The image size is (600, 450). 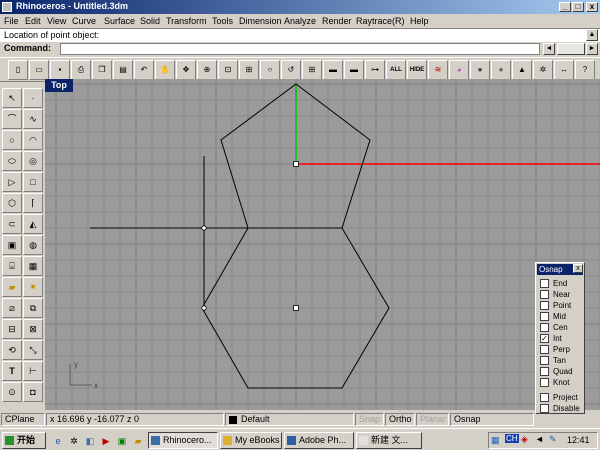 I want to click on copy-icon: ❐, so click(x=102, y=70).